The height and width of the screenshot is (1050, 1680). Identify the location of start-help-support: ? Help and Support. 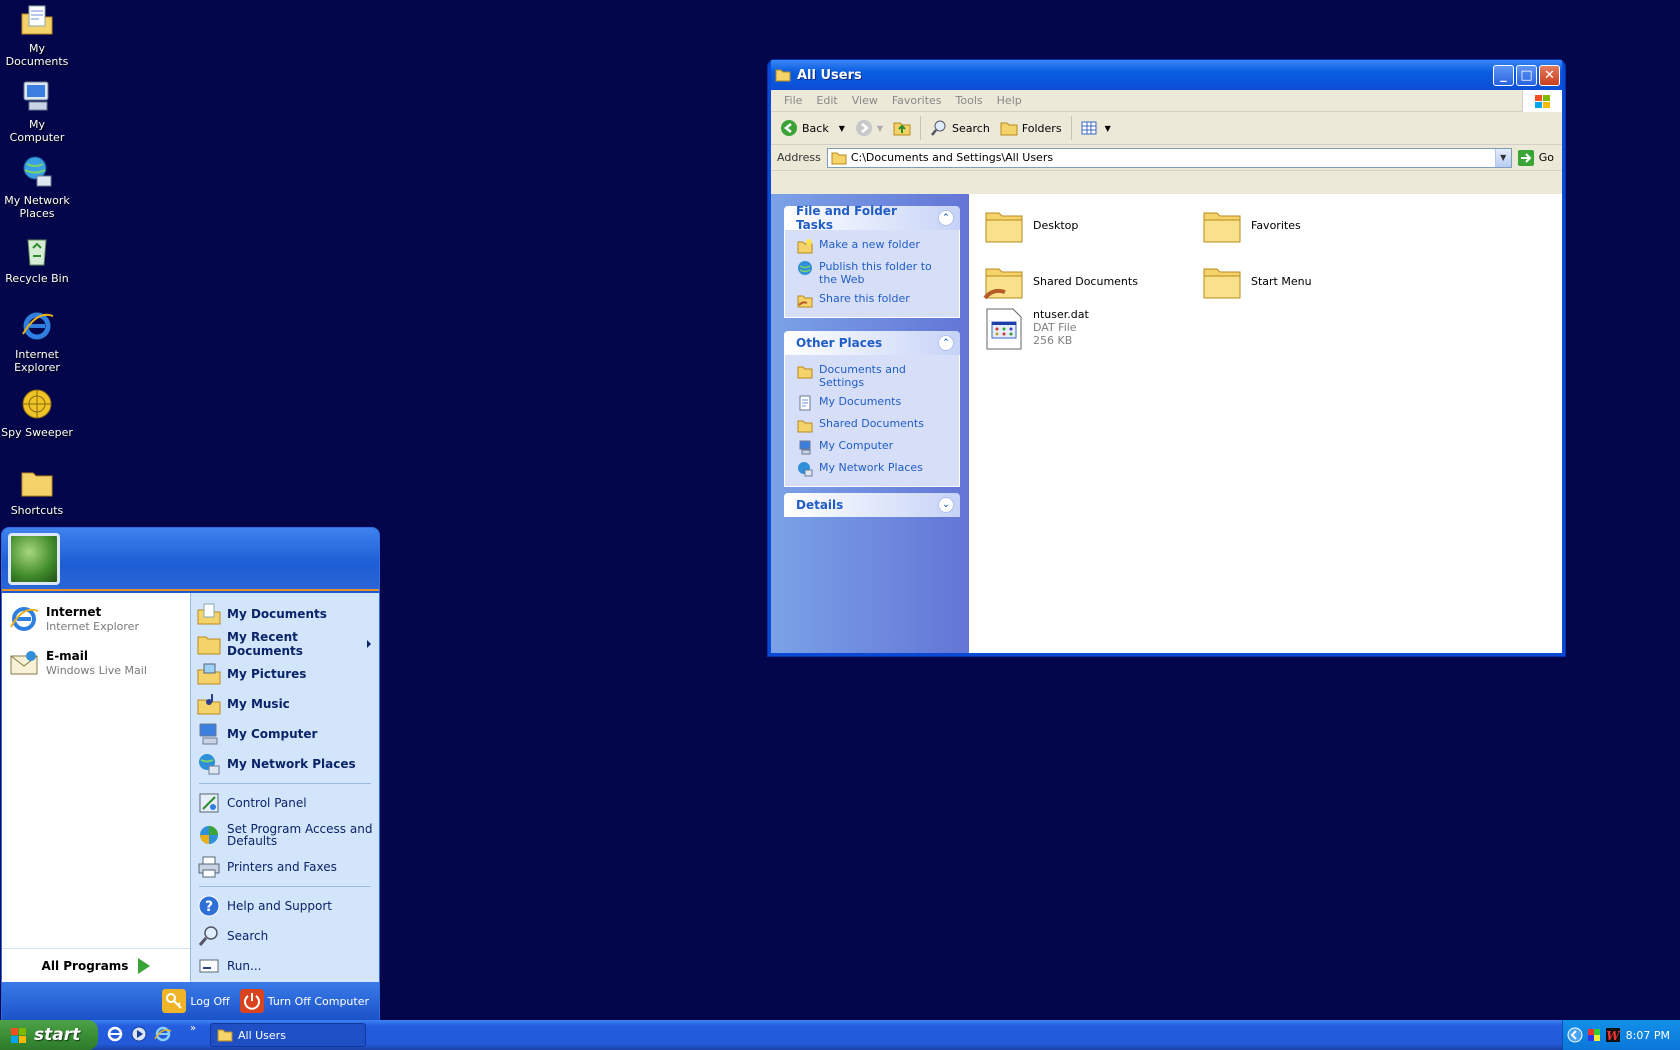
(285, 906).